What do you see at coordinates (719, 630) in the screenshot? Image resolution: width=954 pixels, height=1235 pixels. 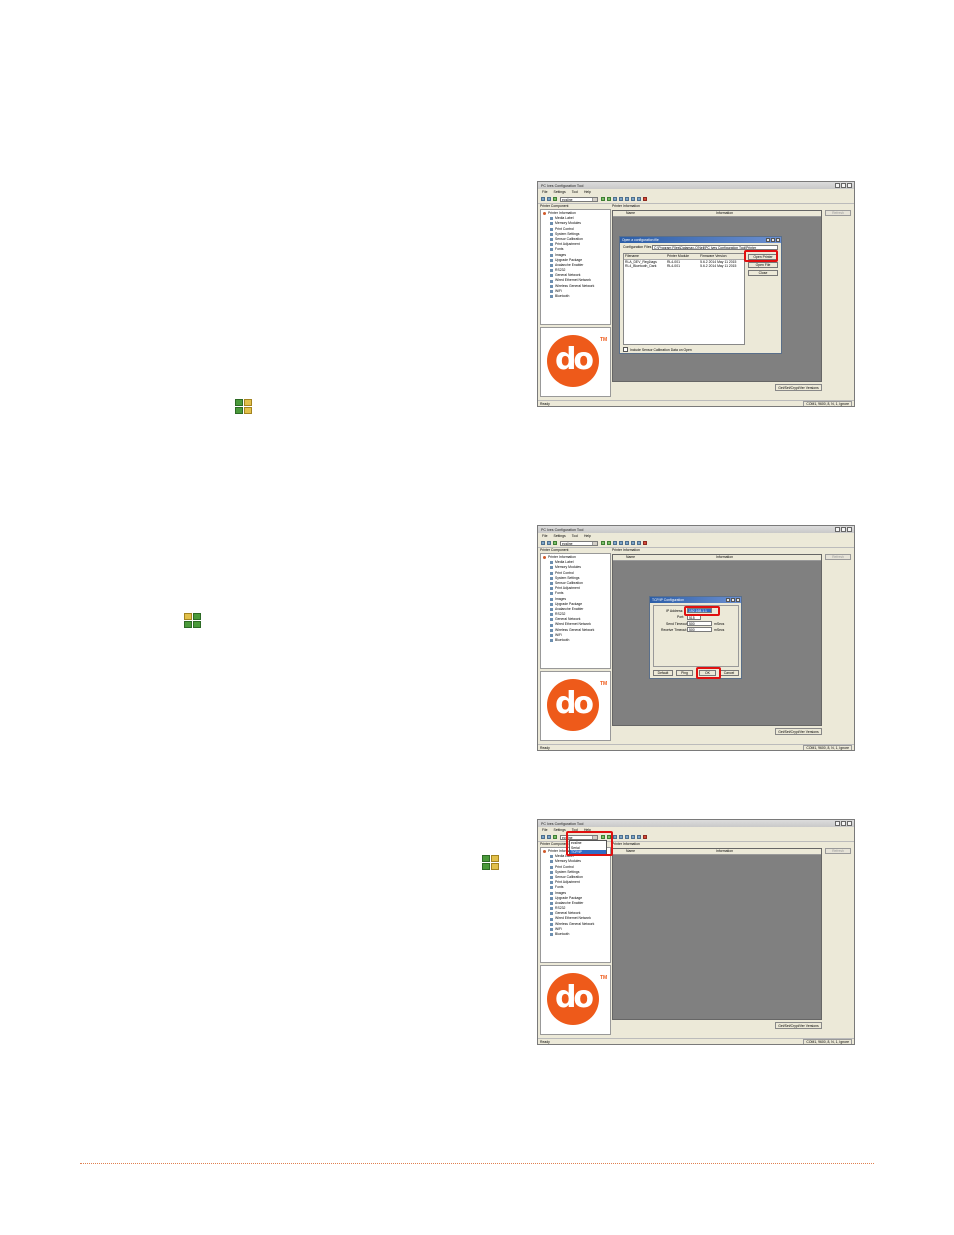 I see `receive-timeout-unit: mSecs` at bounding box center [719, 630].